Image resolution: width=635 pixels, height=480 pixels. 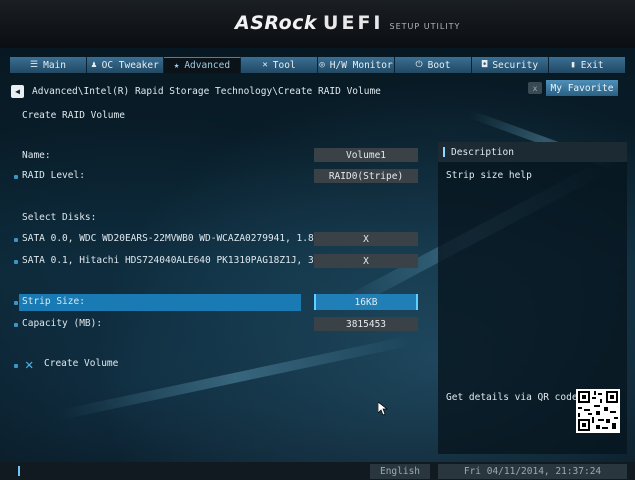 I want to click on name-field: Volume1, so click(x=366, y=155).